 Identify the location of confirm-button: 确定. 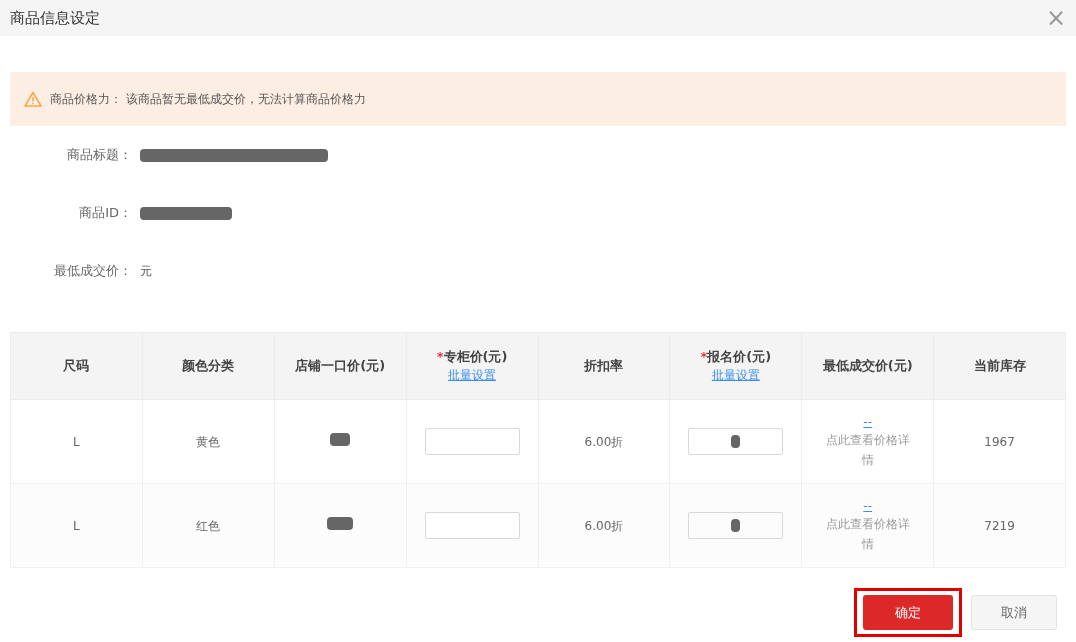
(908, 612).